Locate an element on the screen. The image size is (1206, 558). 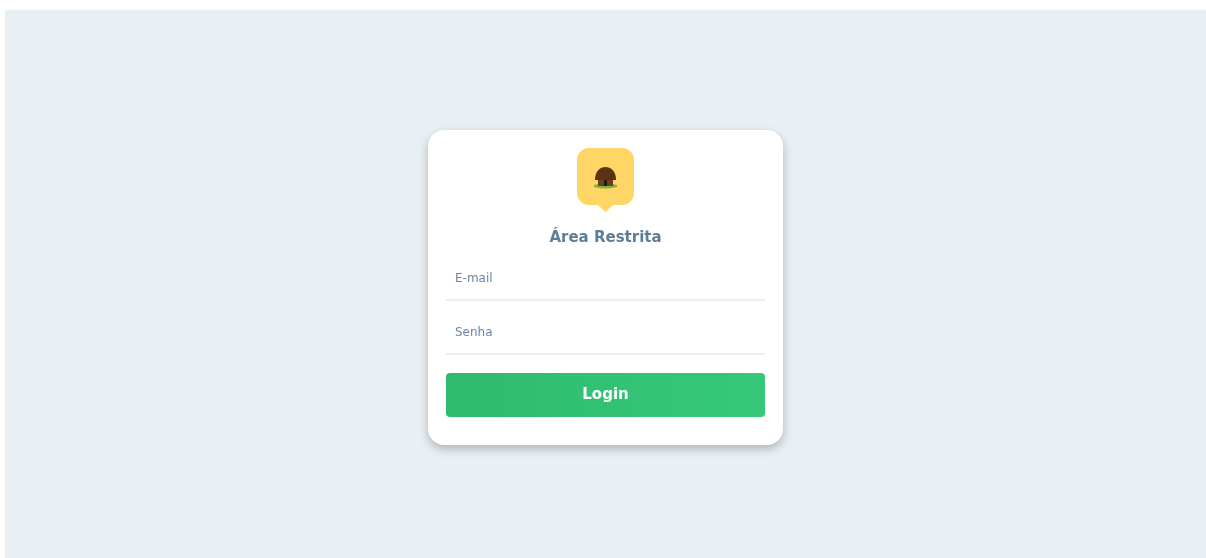
form-title: Área Restrita is located at coordinates (605, 237).